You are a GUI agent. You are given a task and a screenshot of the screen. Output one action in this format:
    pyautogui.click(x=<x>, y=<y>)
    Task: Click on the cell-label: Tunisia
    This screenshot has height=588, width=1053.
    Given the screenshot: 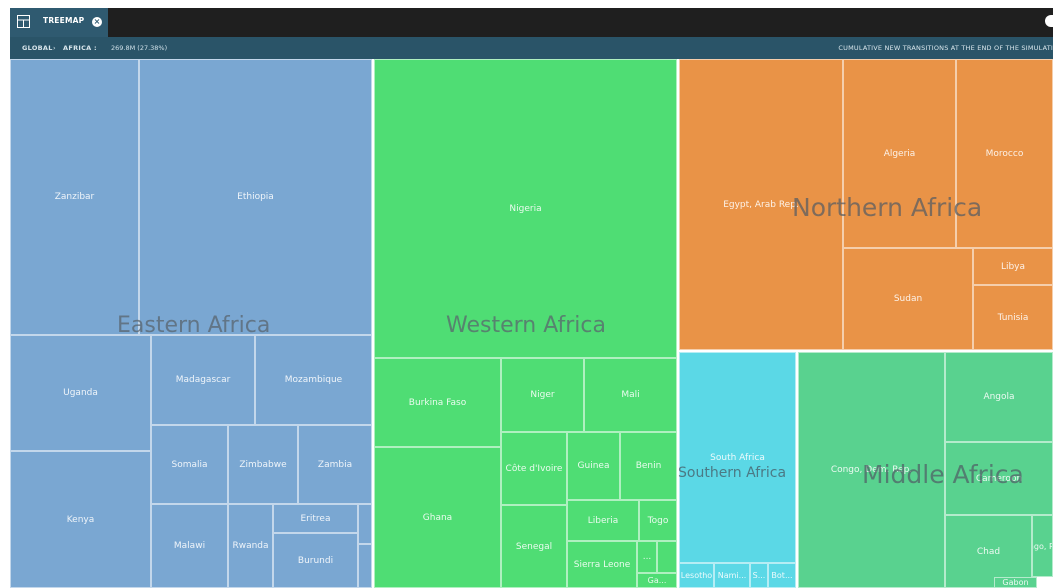 What is the action you would take?
    pyautogui.click(x=1013, y=317)
    